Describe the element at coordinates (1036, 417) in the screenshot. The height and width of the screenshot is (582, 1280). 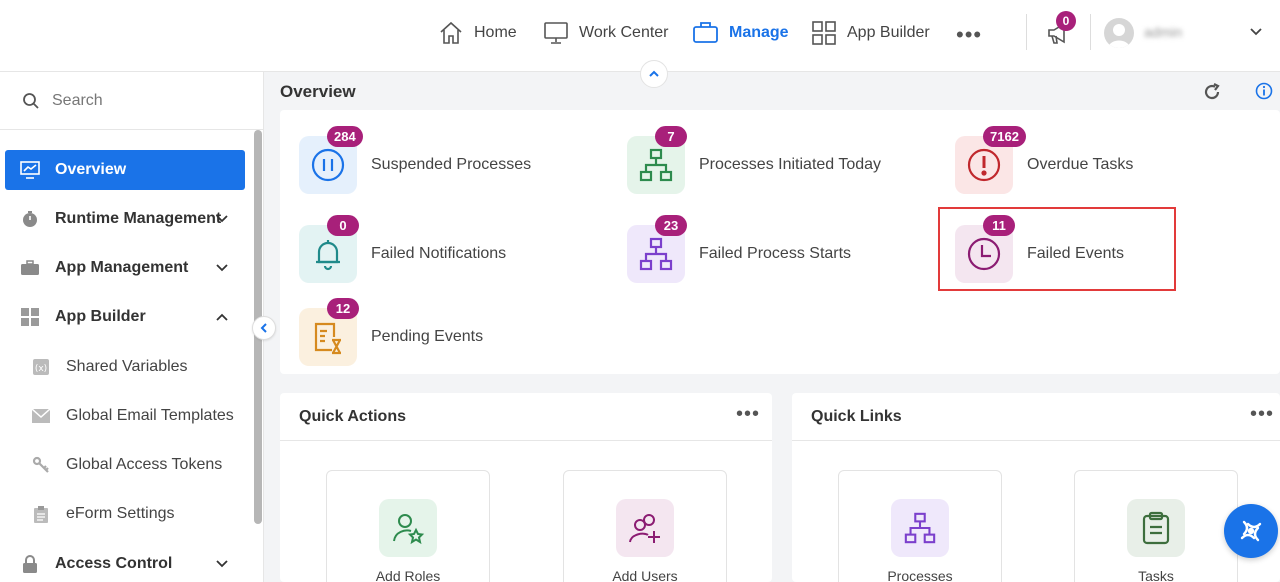
I see `panel-title: Quick Links` at that location.